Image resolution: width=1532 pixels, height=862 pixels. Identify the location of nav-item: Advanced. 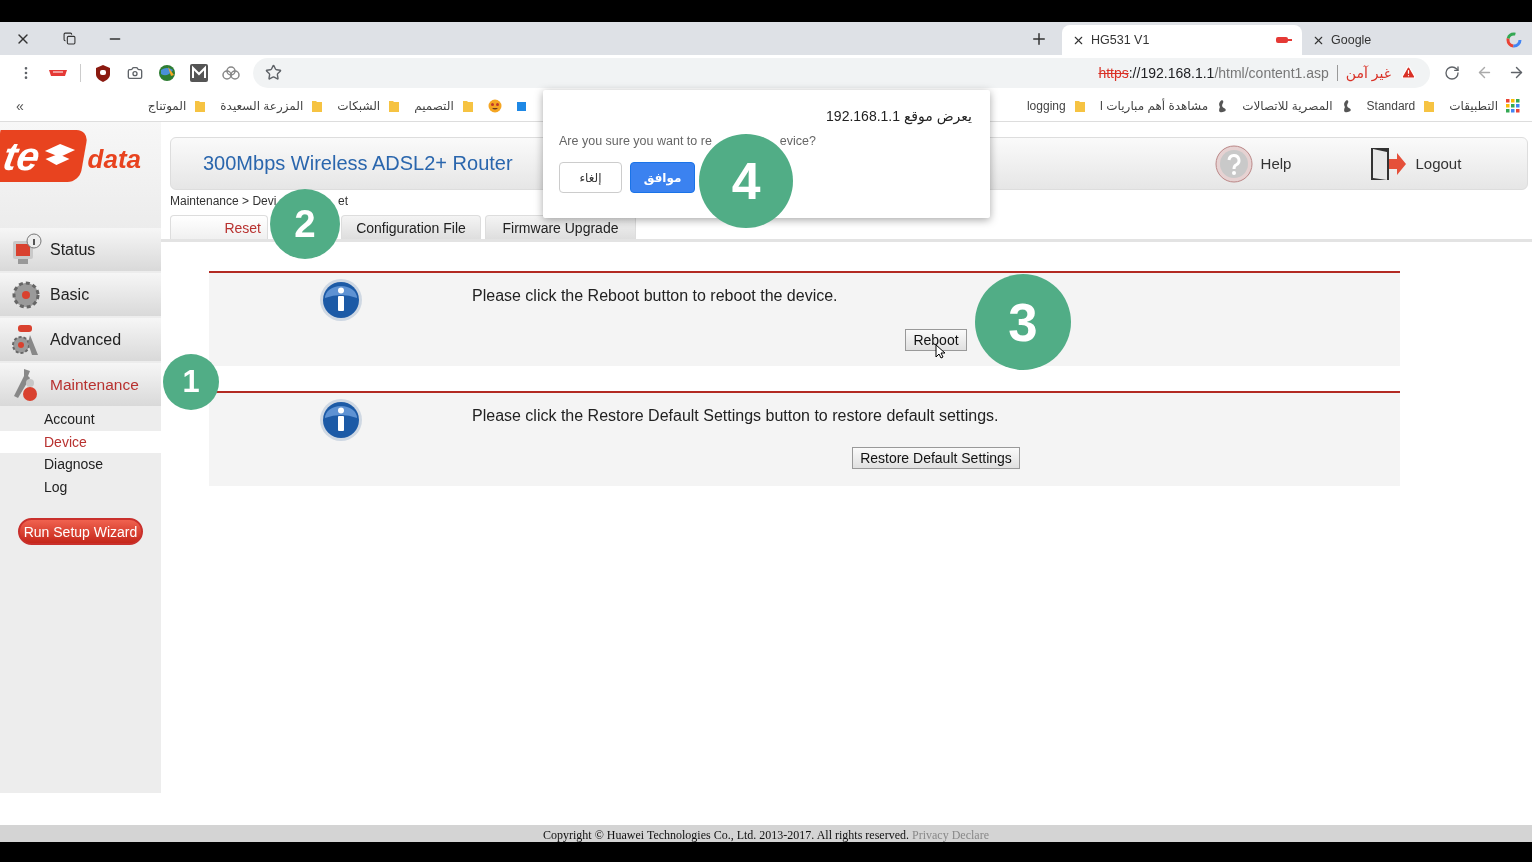
(80, 339).